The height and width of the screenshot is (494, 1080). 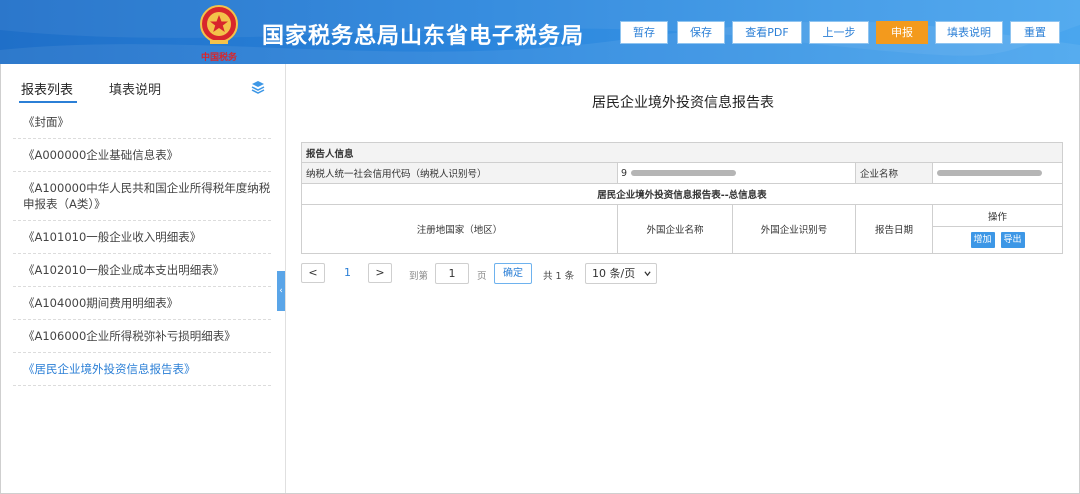 I want to click on submit-declaration-button: 申报, so click(x=902, y=32).